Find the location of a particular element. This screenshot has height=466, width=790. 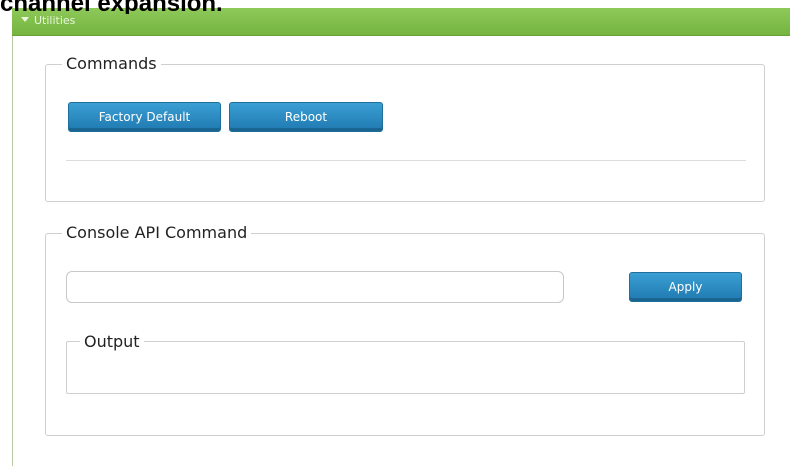

output-legend: Output is located at coordinates (112, 342).